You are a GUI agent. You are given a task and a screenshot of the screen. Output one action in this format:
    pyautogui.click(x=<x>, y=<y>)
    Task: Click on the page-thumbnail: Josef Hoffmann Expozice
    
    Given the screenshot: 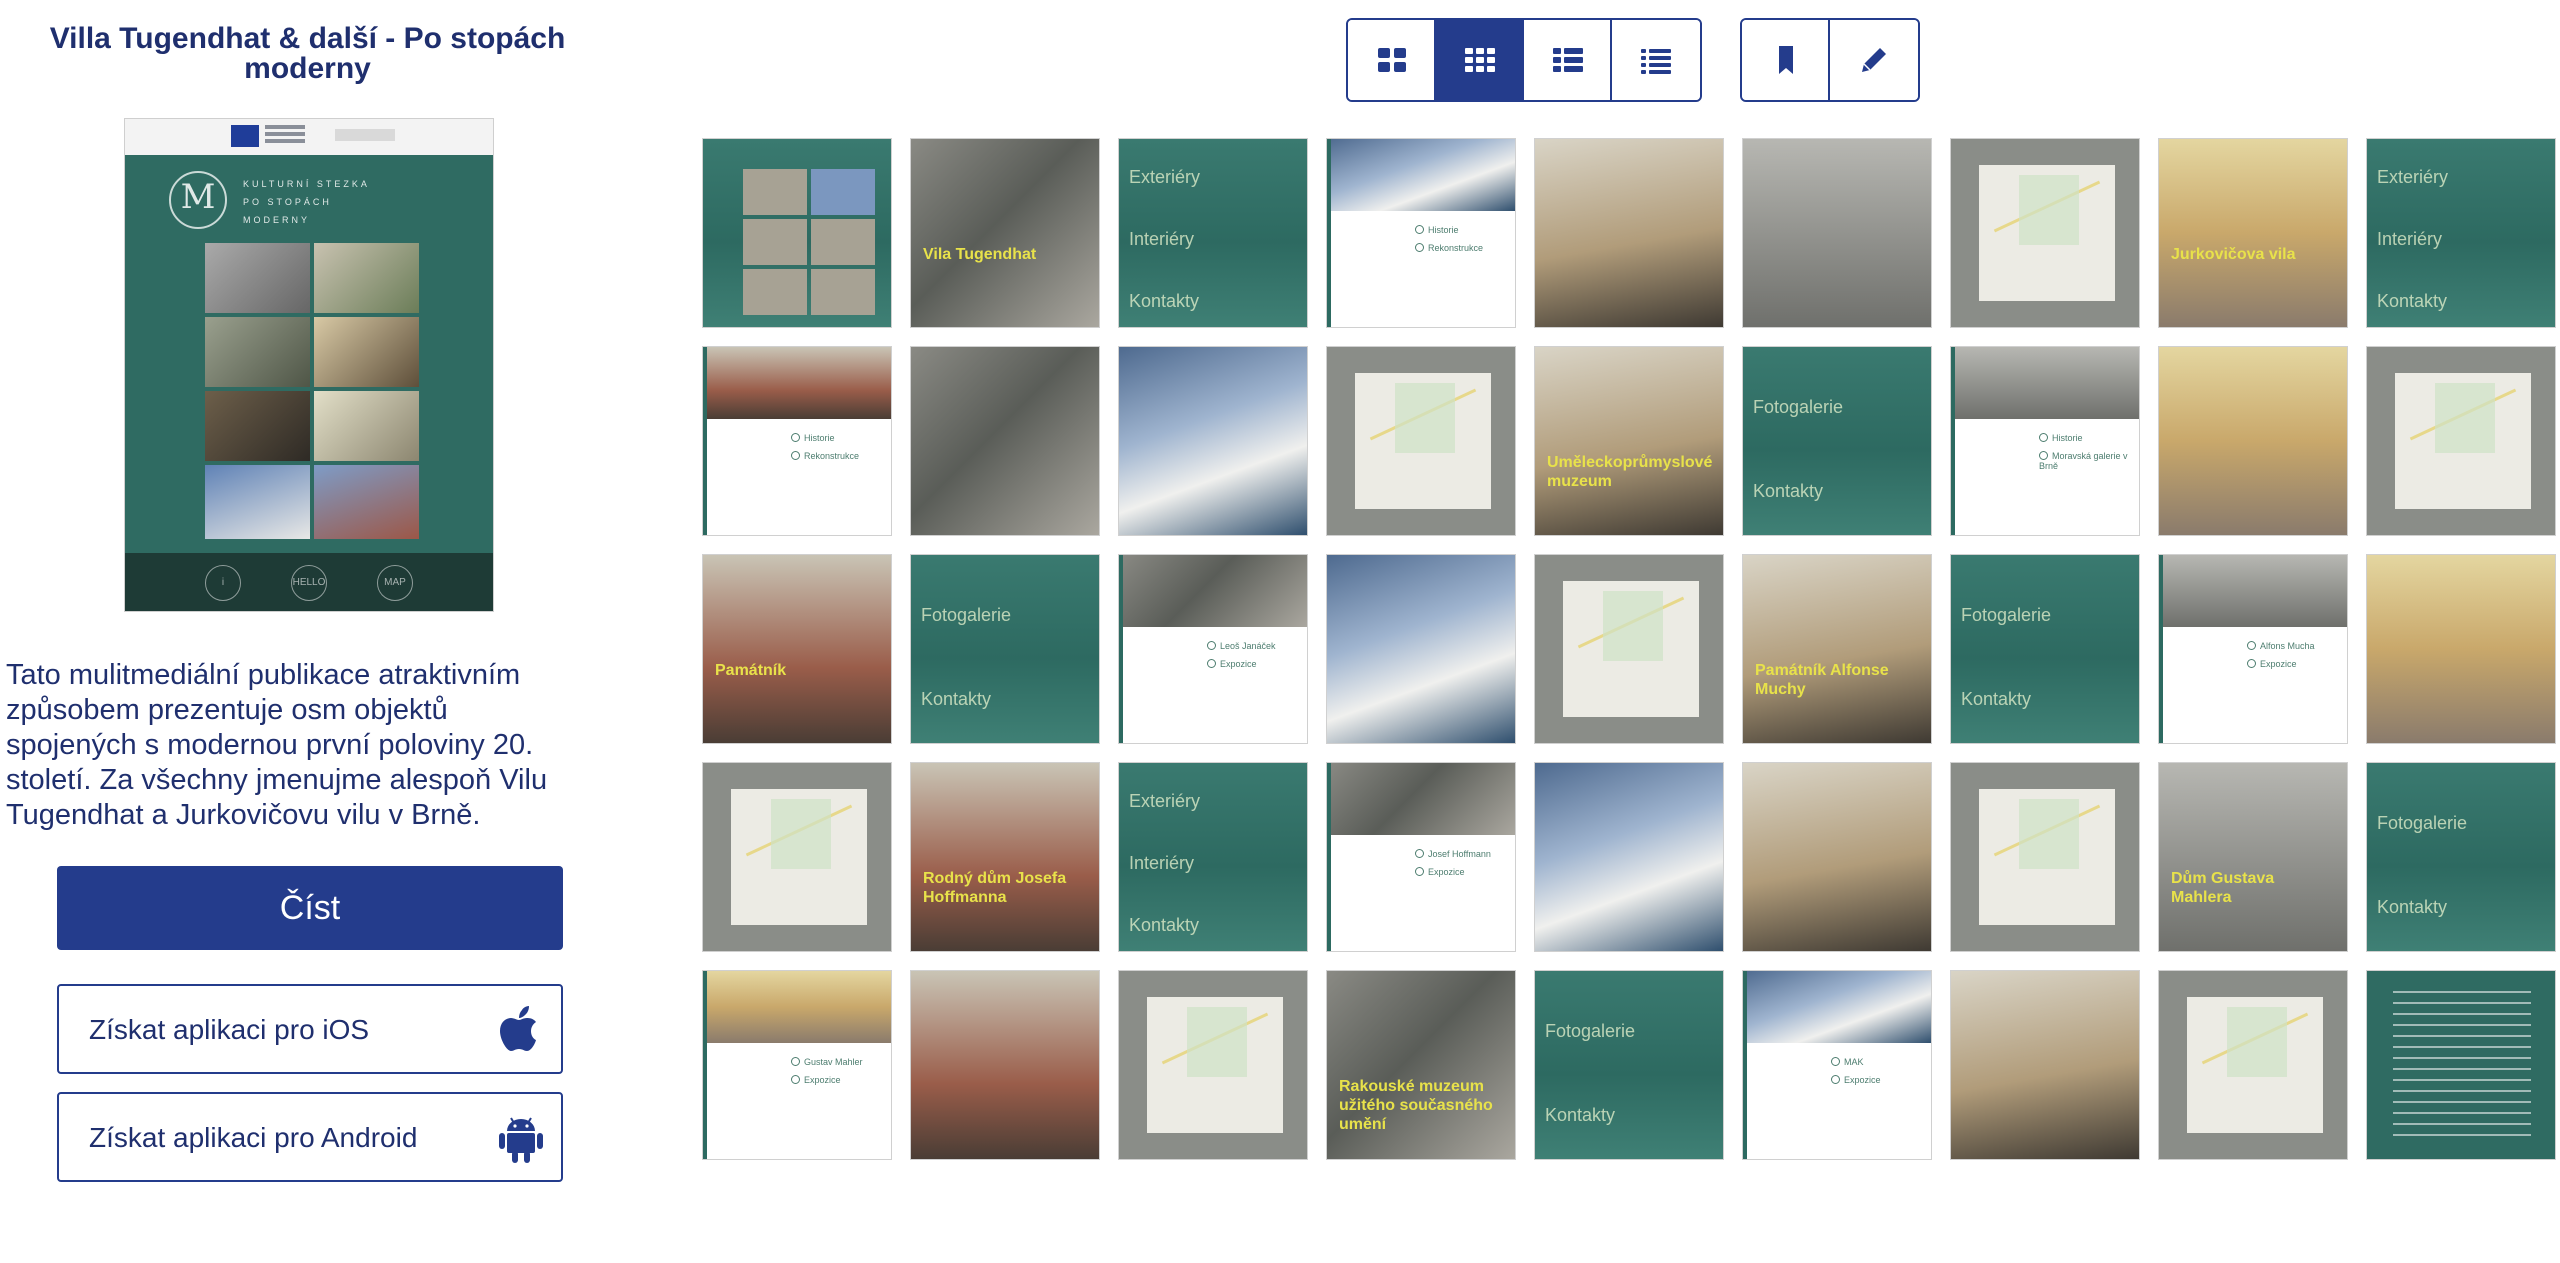 What is the action you would take?
    pyautogui.click(x=1421, y=857)
    